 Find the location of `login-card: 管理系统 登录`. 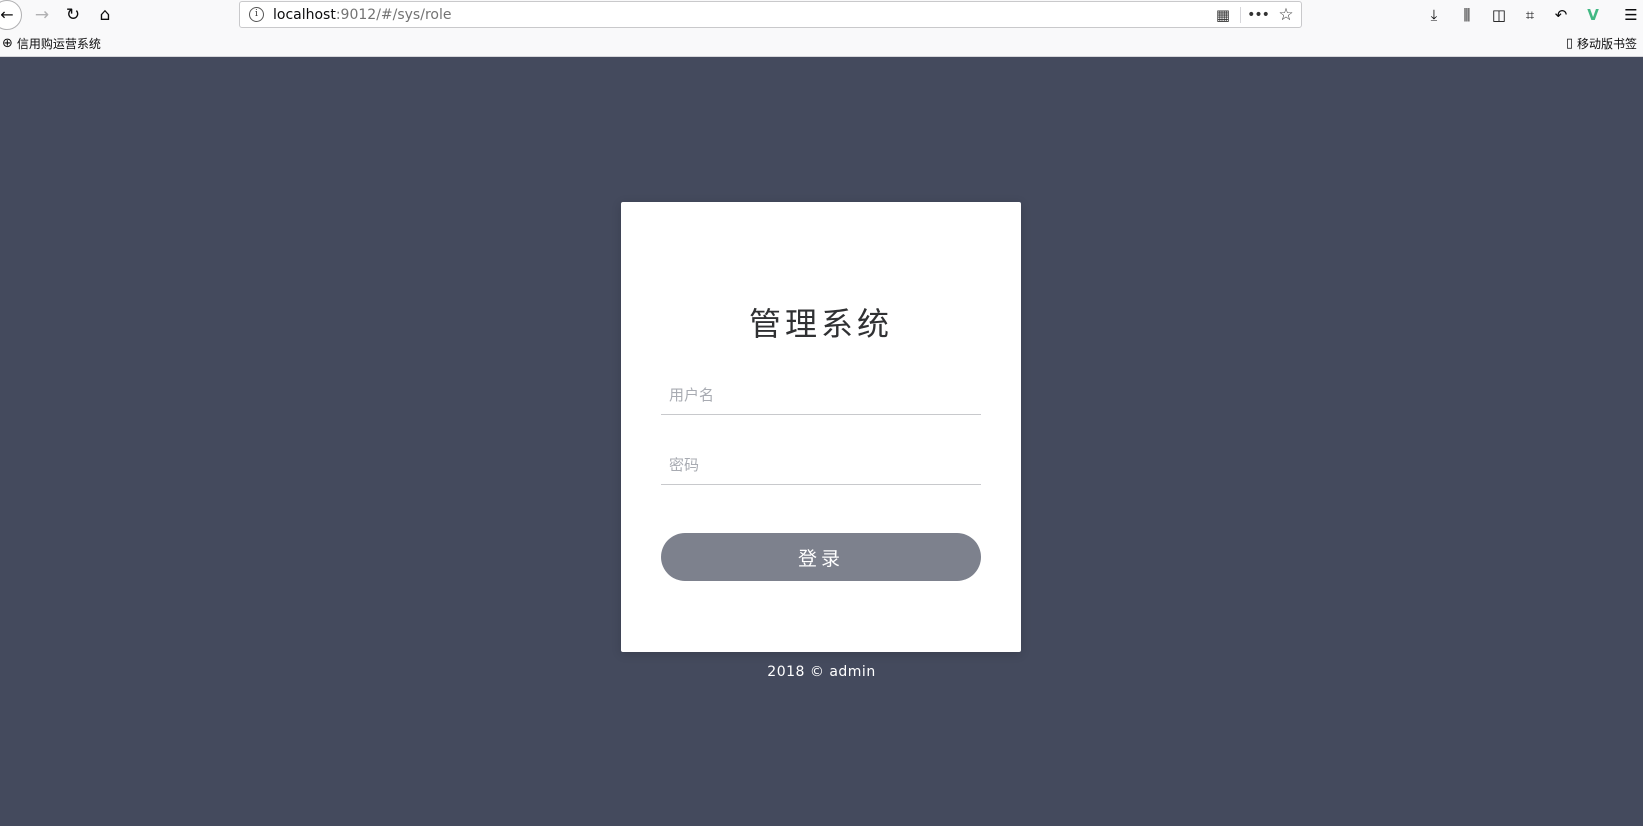

login-card: 管理系统 登录 is located at coordinates (821, 427).